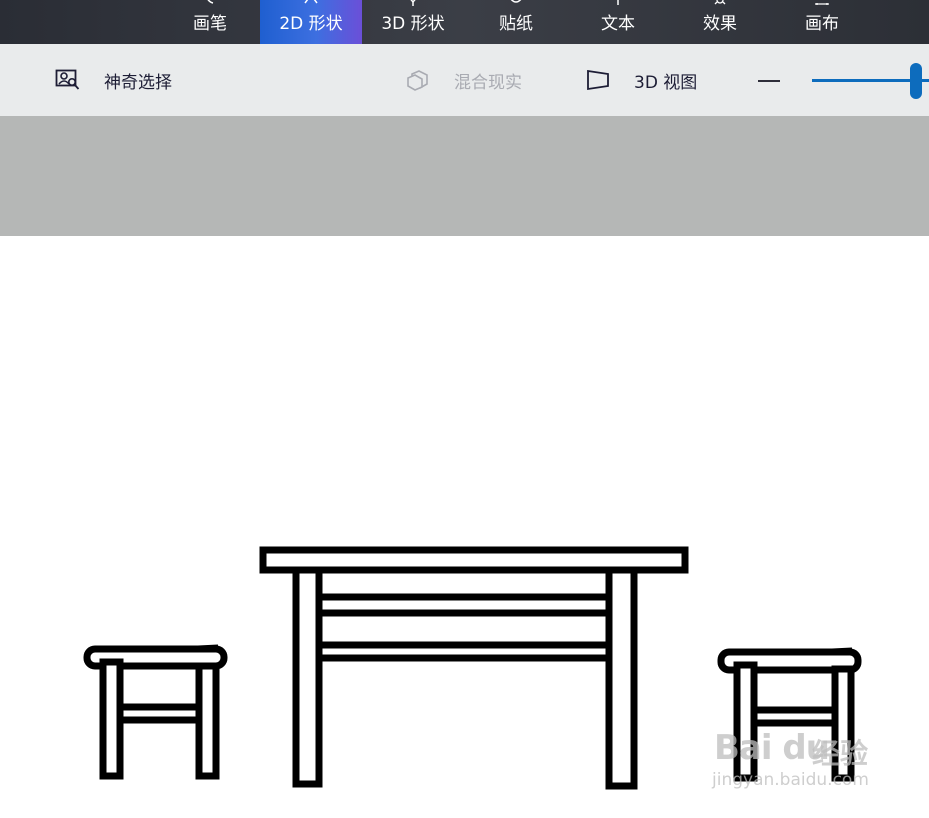 This screenshot has width=929, height=818. I want to click on tab-canvas: 画布, so click(822, 22).